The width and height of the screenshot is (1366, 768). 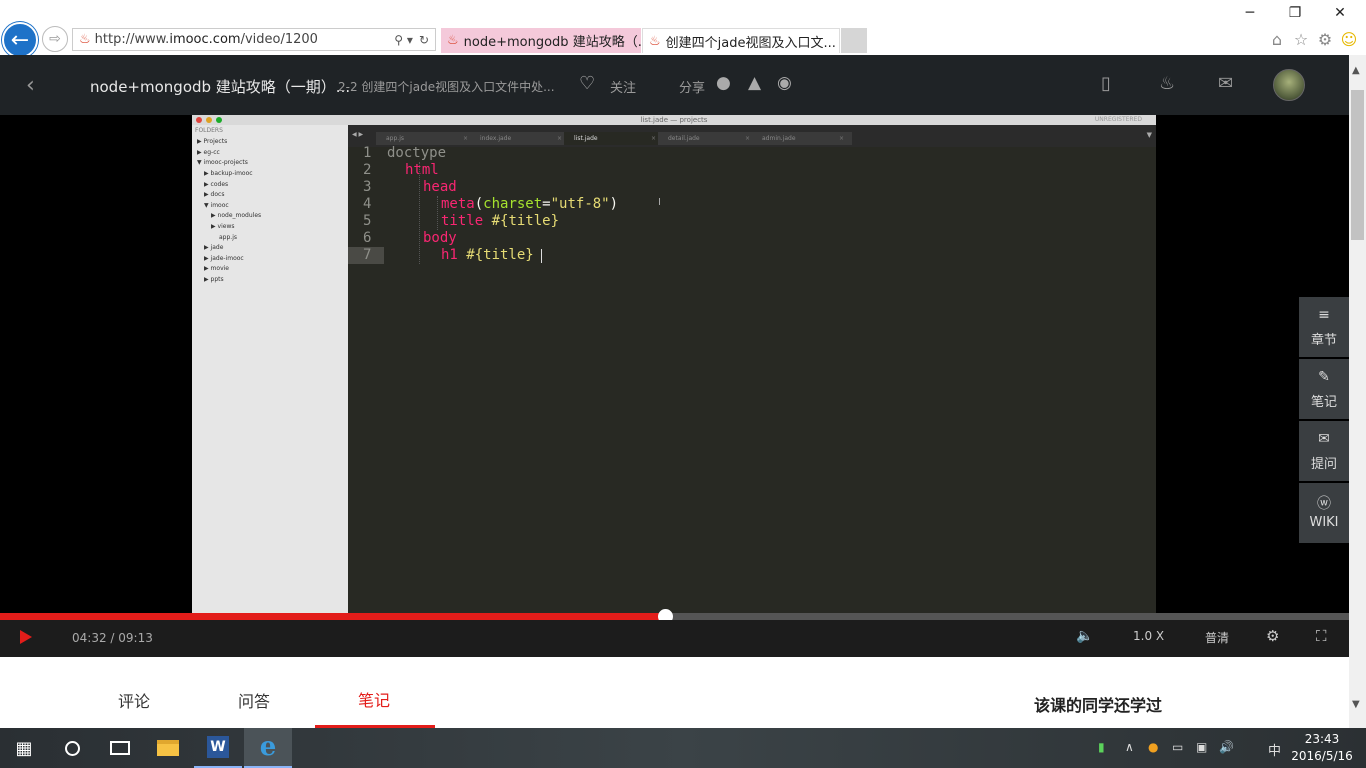 I want to click on code-line-5: title #{title}, so click(x=500, y=221).